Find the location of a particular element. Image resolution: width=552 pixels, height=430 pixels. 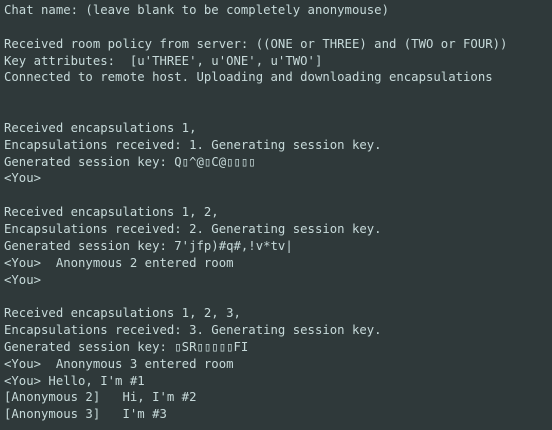

terminal-line-entered-room: <You> Anonymous 2 entered room is located at coordinates (119, 262).